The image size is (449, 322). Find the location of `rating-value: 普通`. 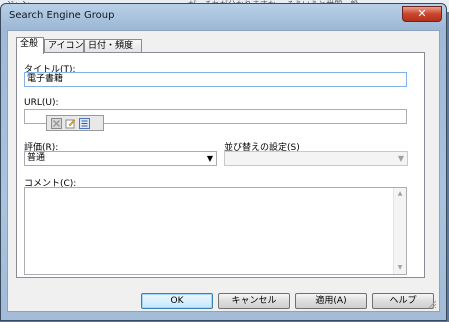

rating-value: 普通 is located at coordinates (36, 158).